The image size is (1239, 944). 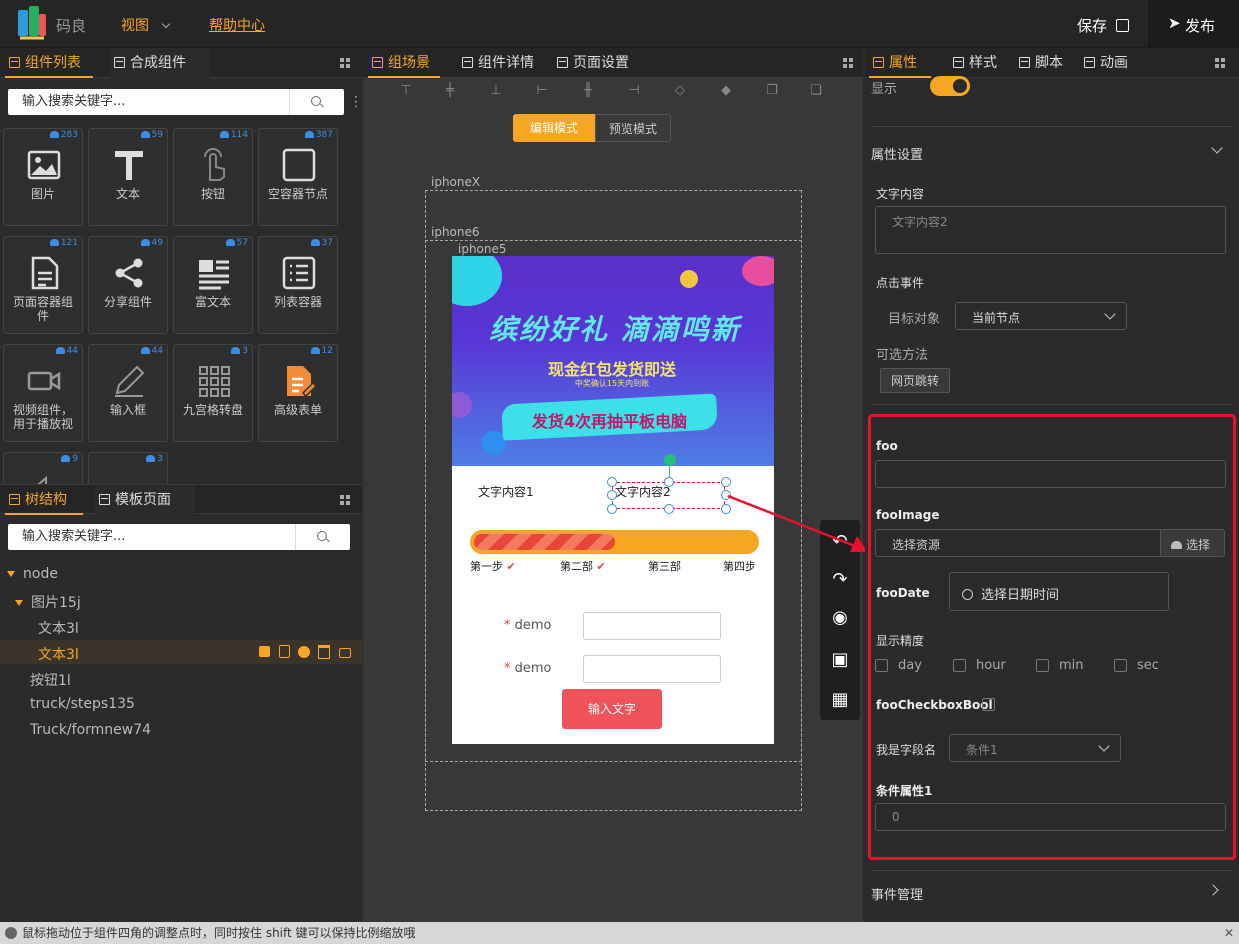 What do you see at coordinates (213, 177) in the screenshot?
I see `component-card: 114 按钮` at bounding box center [213, 177].